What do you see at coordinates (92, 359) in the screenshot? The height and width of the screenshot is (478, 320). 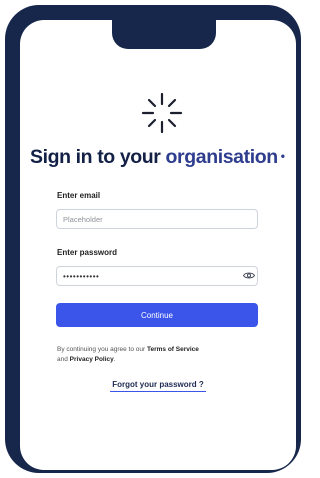 I see `privacy-policy-link: Privacy Policy` at bounding box center [92, 359].